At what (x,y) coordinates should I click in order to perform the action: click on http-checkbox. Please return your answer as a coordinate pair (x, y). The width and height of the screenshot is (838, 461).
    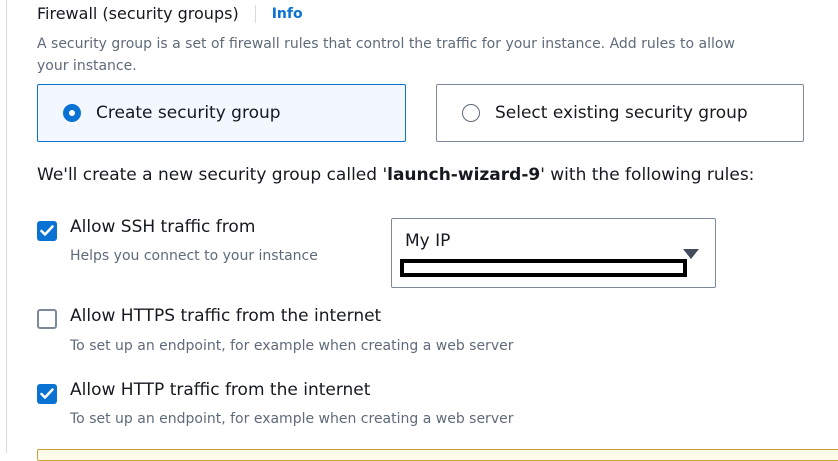
    Looking at the image, I should click on (47, 394).